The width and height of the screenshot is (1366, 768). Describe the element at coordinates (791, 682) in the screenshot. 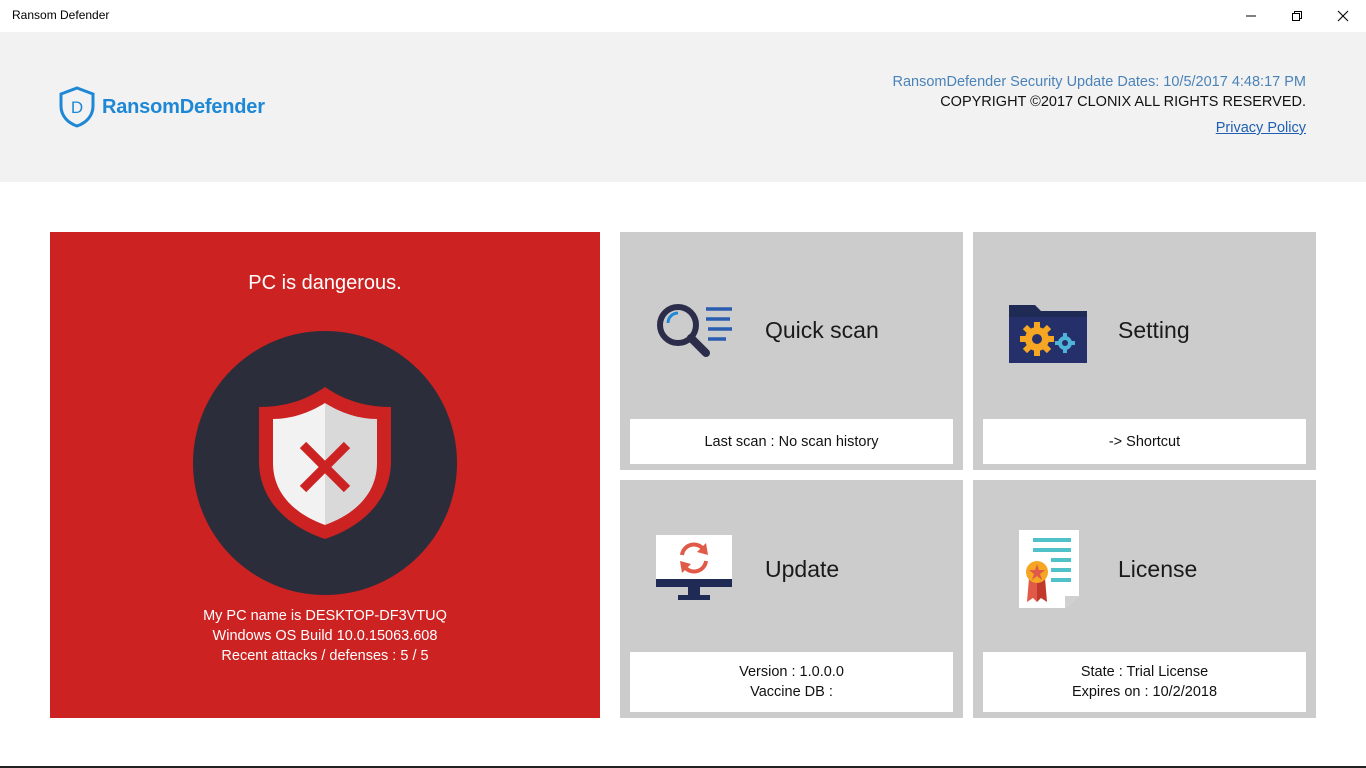

I see `update-info: Version : 1.0.0.0 Vaccine DB :` at that location.